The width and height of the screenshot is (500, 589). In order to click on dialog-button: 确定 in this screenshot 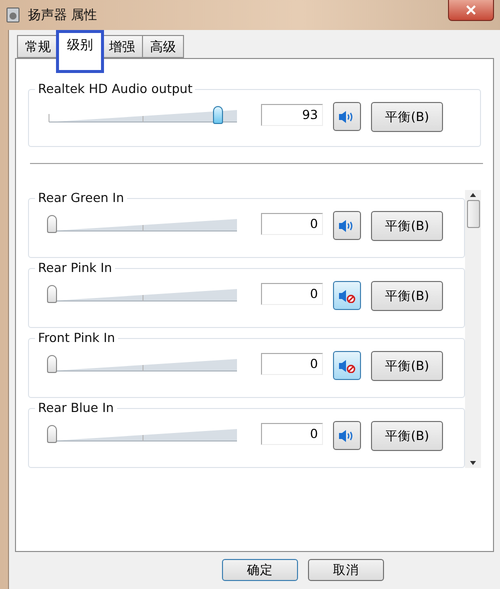, I will do `click(260, 570)`.